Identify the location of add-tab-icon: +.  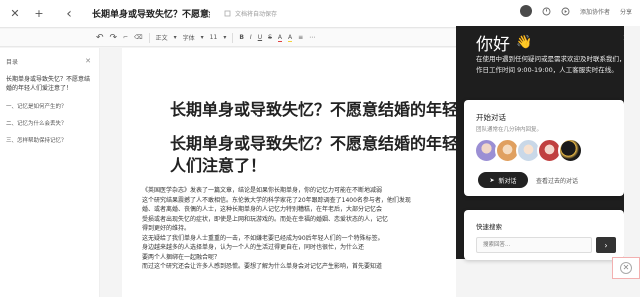
(39, 14).